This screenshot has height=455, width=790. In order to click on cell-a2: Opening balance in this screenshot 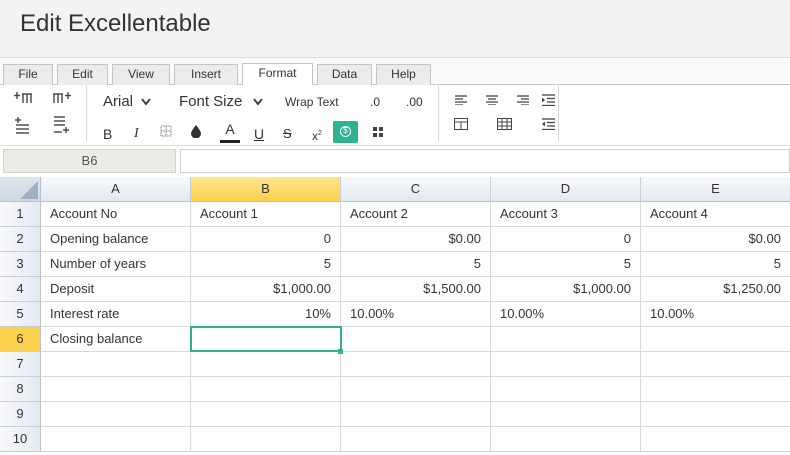, I will do `click(116, 239)`.